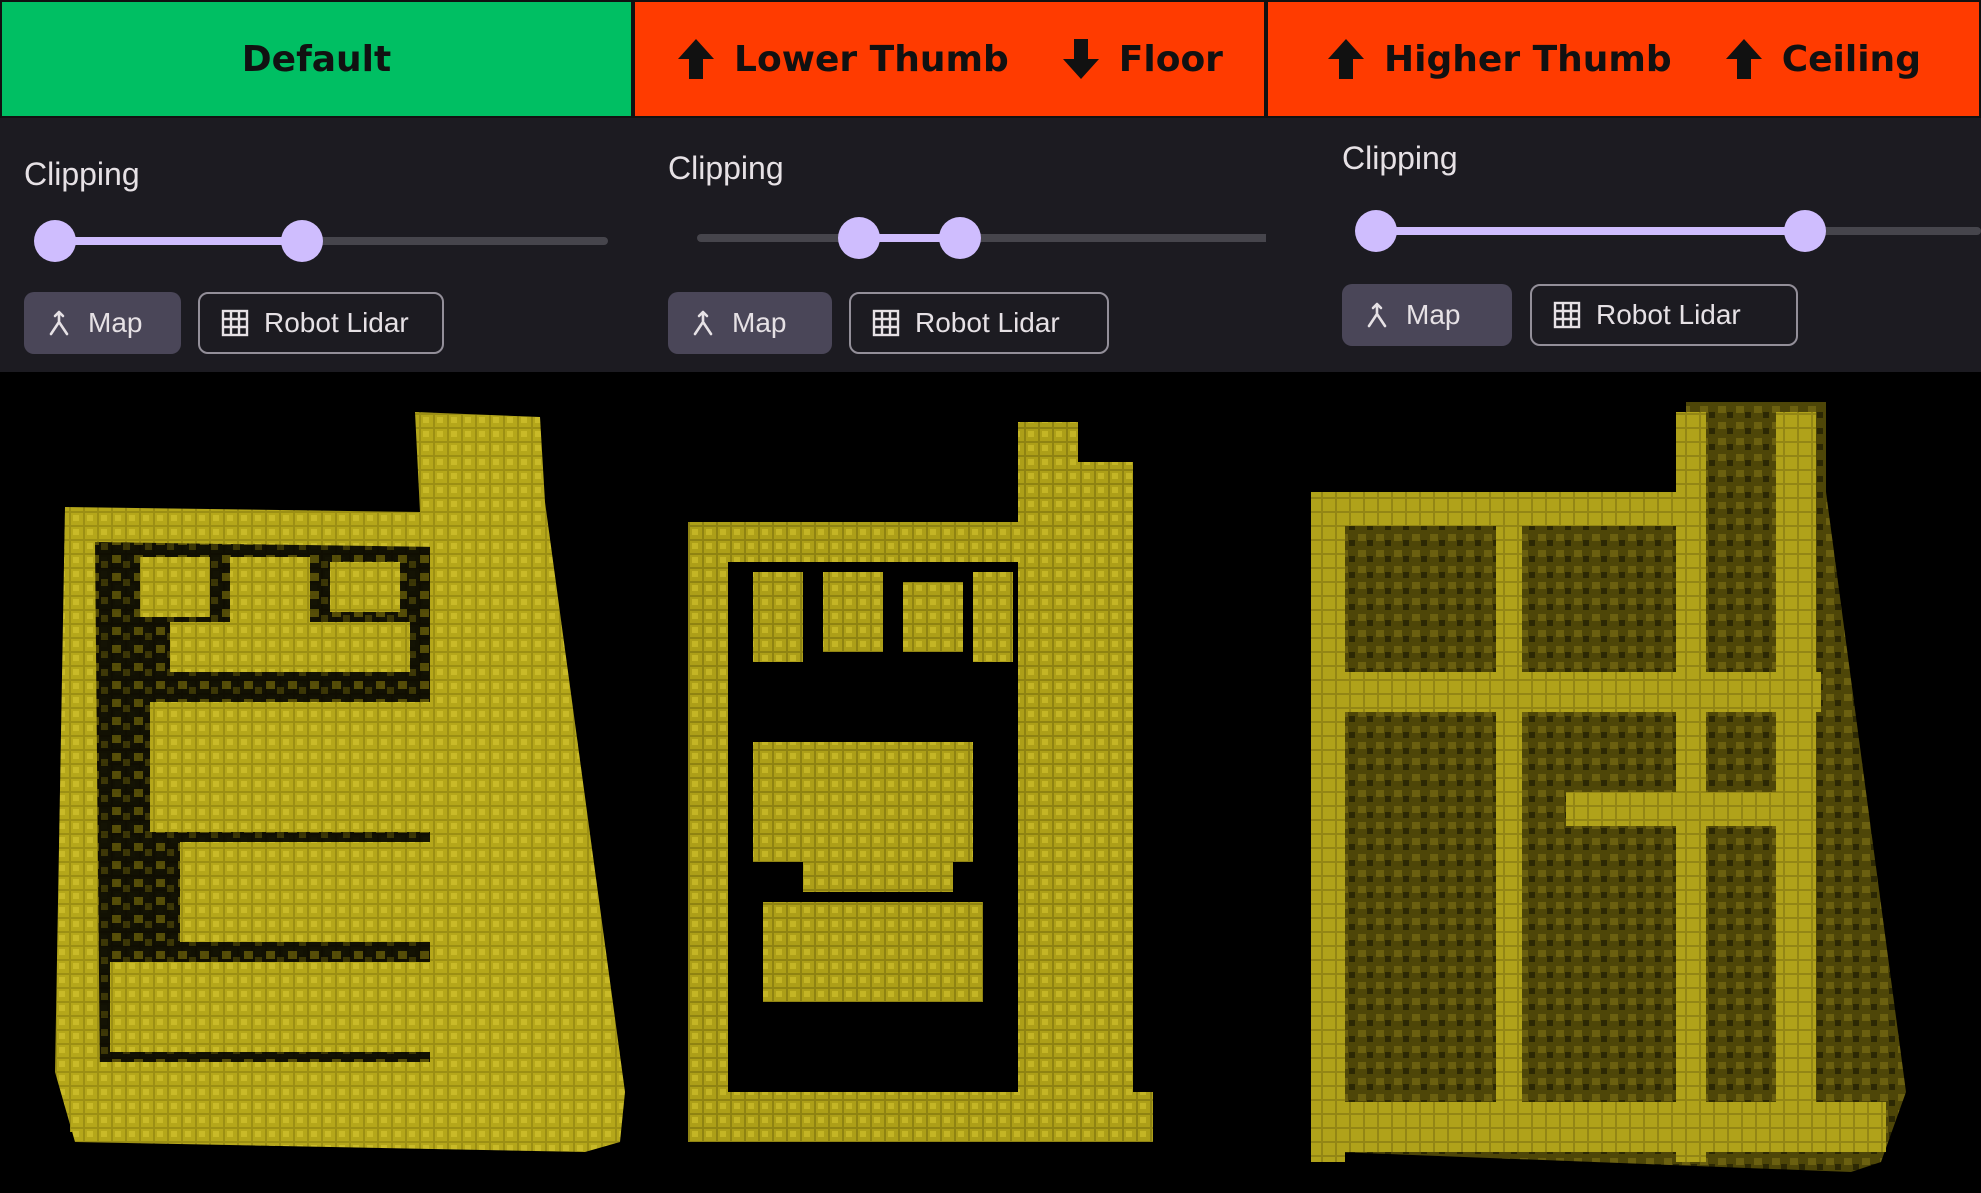 The height and width of the screenshot is (1193, 1981). I want to click on panel-header: Higher Thumb Ceiling, so click(1623, 59).